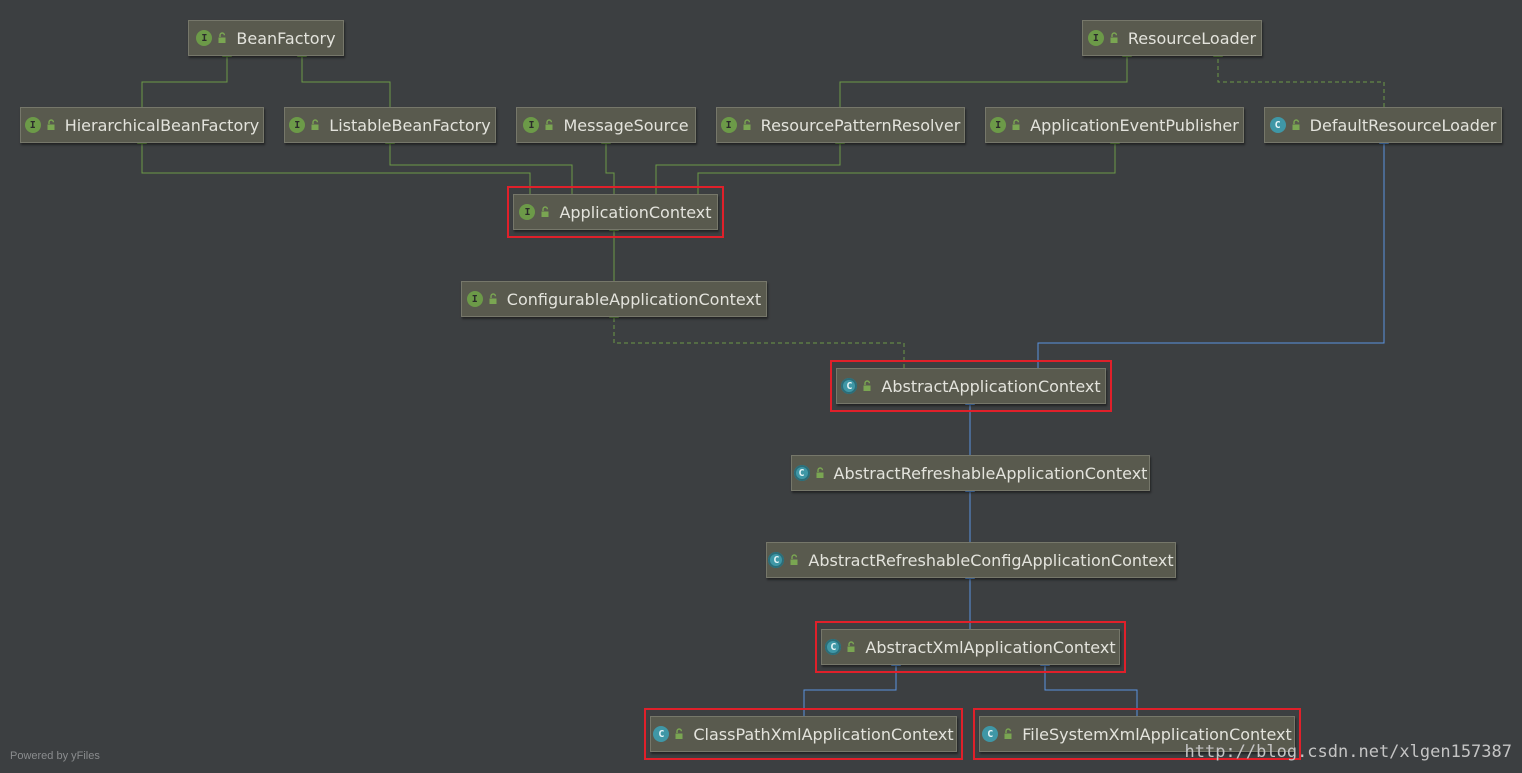  I want to click on node-label: MessageSource, so click(626, 125).